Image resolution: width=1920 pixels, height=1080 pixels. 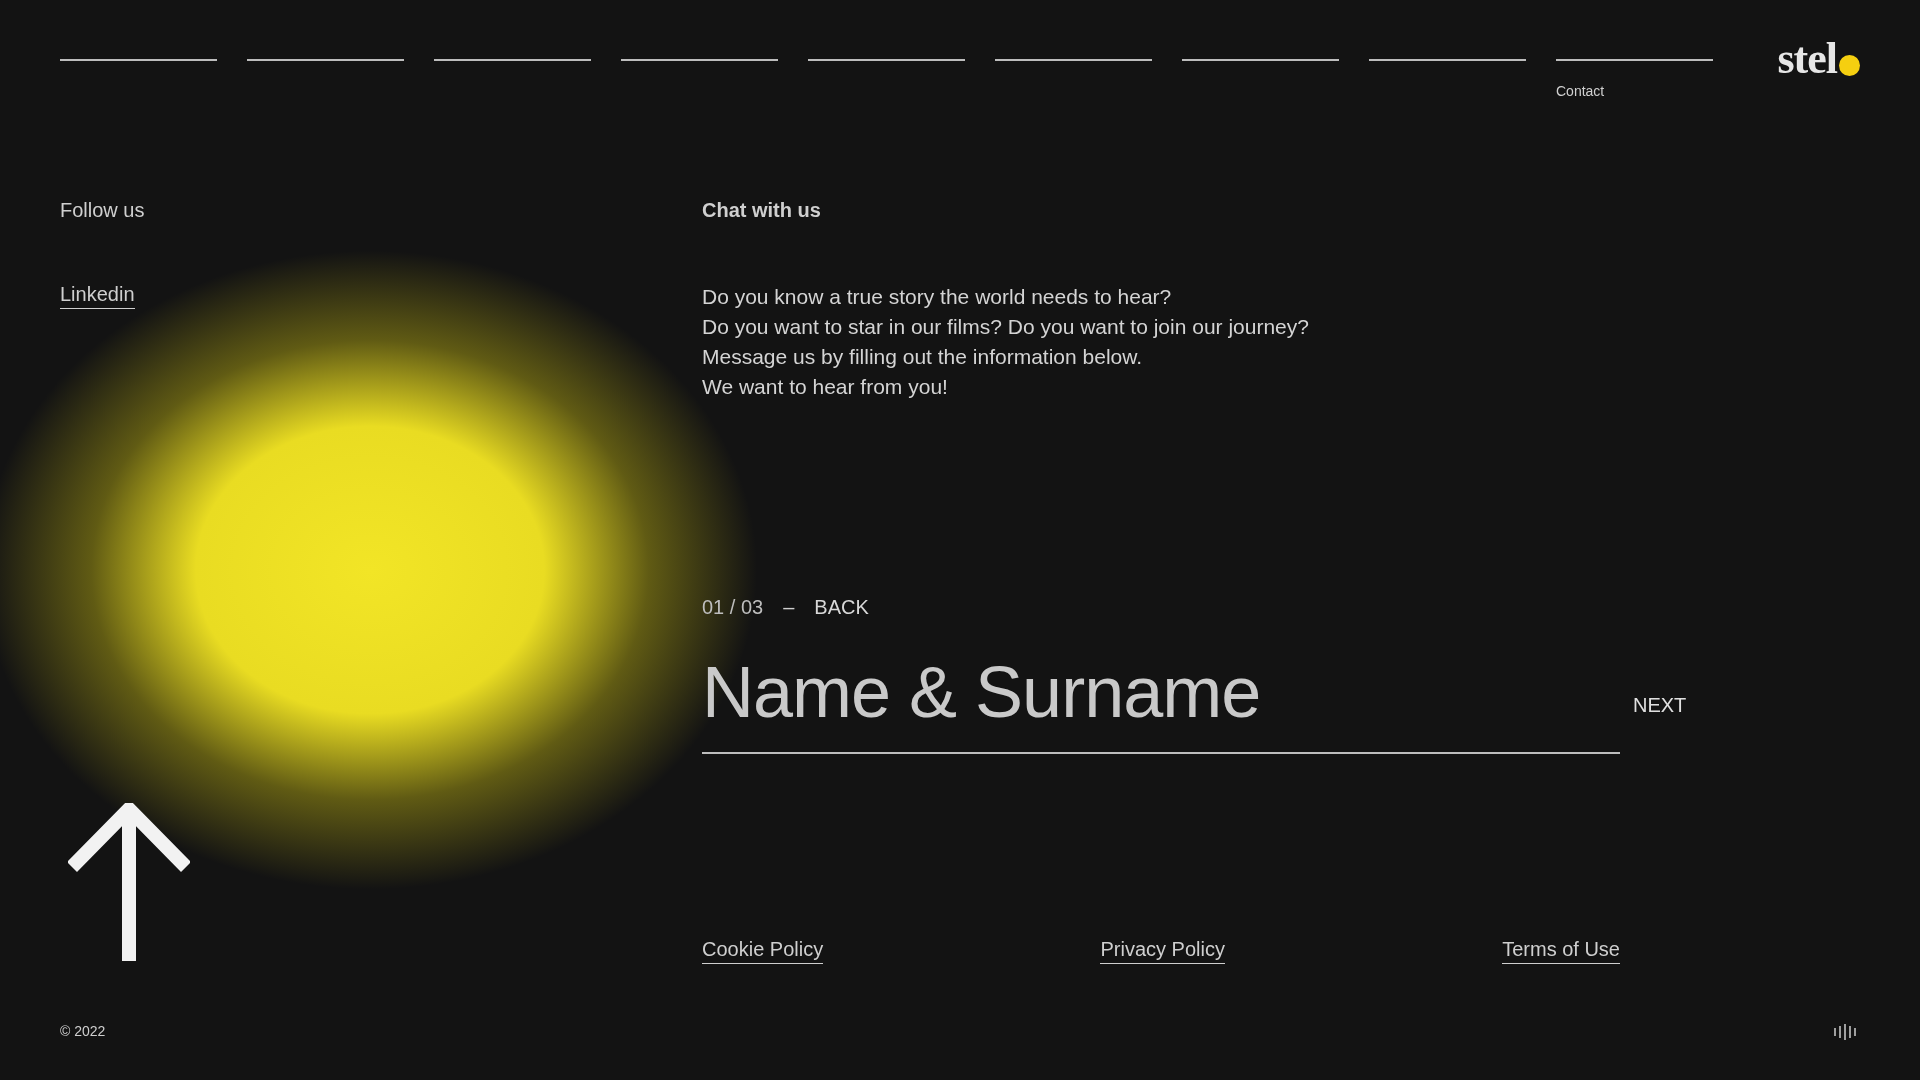 What do you see at coordinates (733, 607) in the screenshot?
I see `step-counter: 01 / 03` at bounding box center [733, 607].